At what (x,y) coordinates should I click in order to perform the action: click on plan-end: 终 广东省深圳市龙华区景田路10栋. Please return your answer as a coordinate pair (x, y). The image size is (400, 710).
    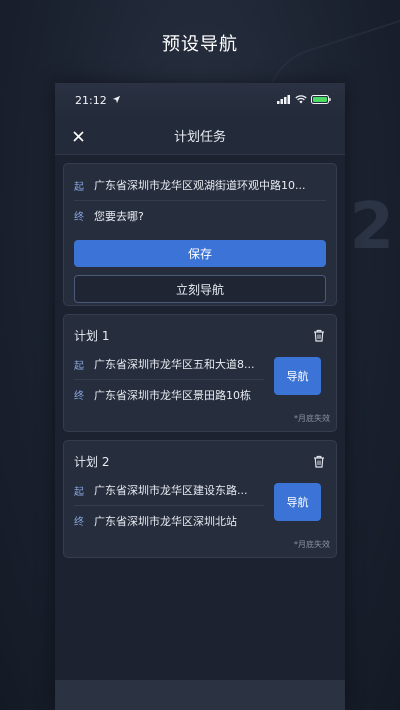
    Looking at the image, I should click on (169, 394).